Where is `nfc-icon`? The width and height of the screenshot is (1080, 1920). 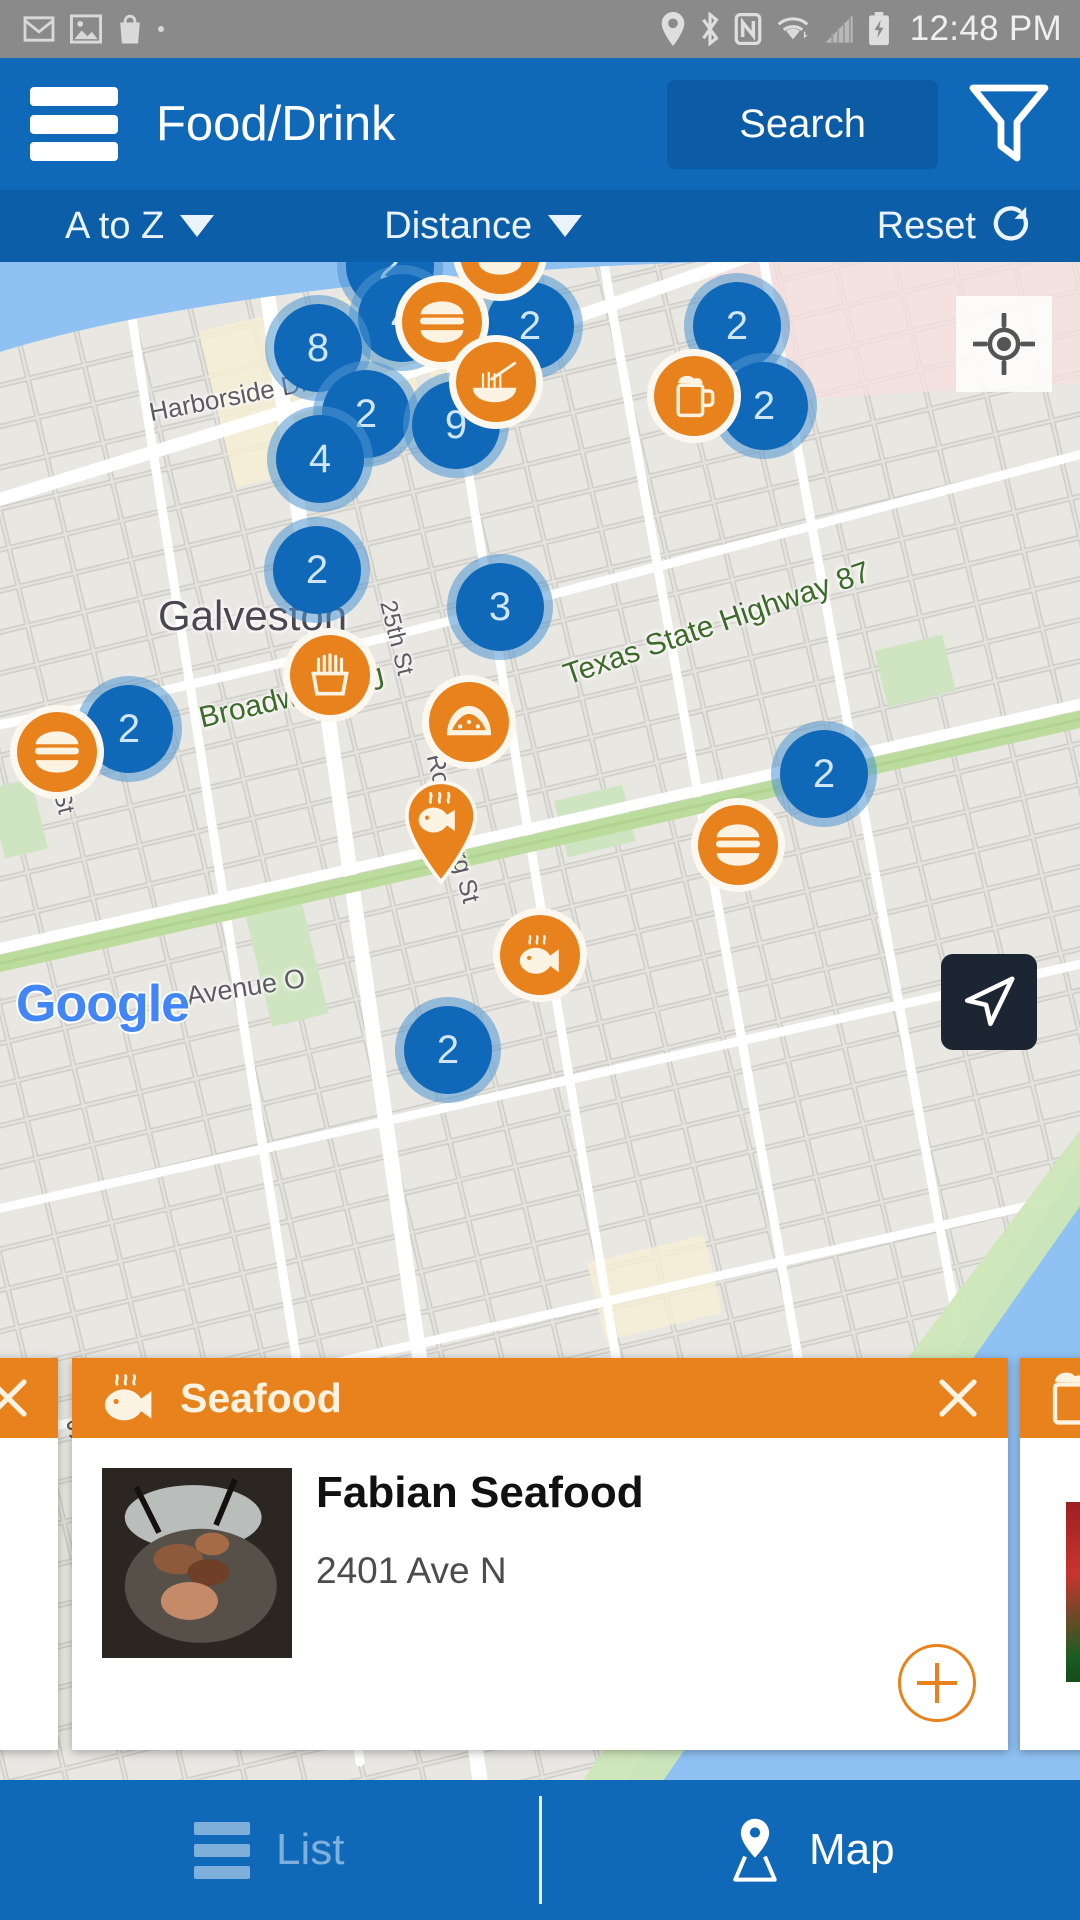
nfc-icon is located at coordinates (748, 29).